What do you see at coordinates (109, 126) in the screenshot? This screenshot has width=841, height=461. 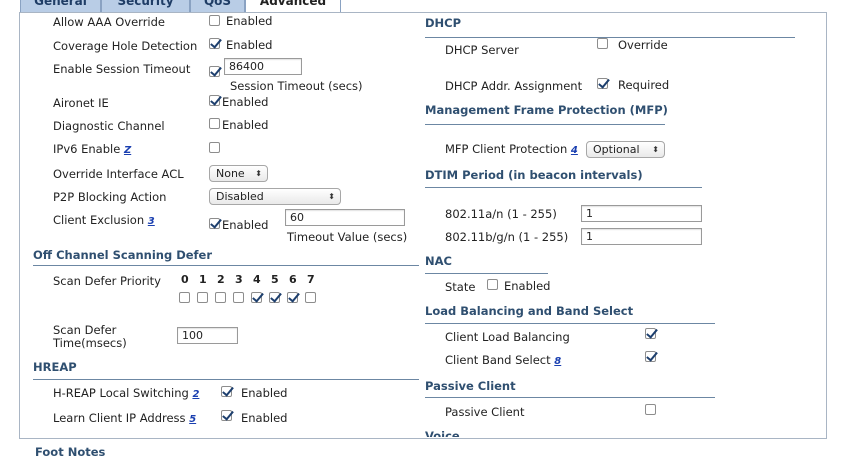 I see `diag-channel-label: Diagnostic Channel` at bounding box center [109, 126].